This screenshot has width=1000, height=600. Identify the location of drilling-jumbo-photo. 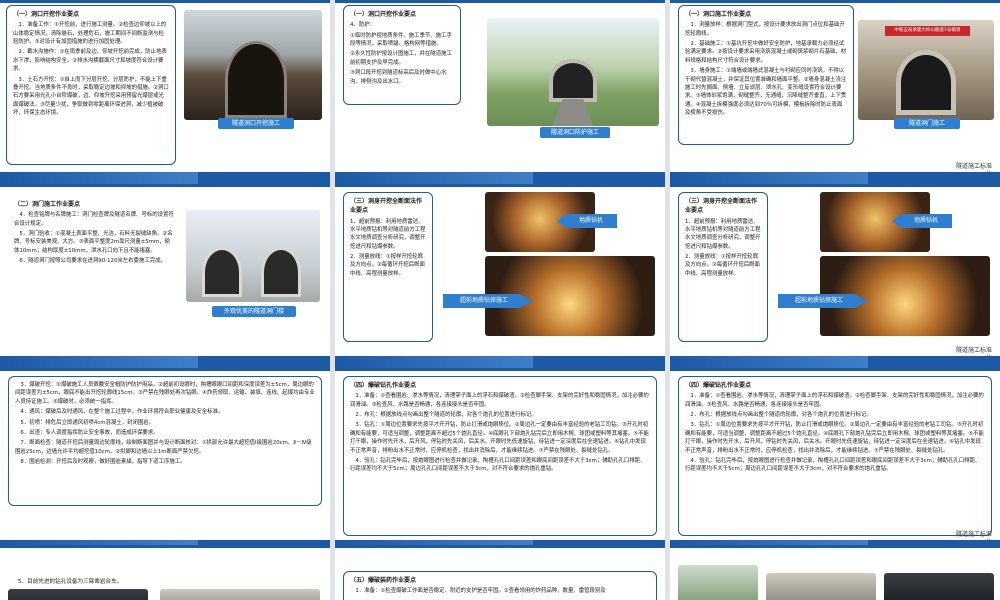
(78, 594).